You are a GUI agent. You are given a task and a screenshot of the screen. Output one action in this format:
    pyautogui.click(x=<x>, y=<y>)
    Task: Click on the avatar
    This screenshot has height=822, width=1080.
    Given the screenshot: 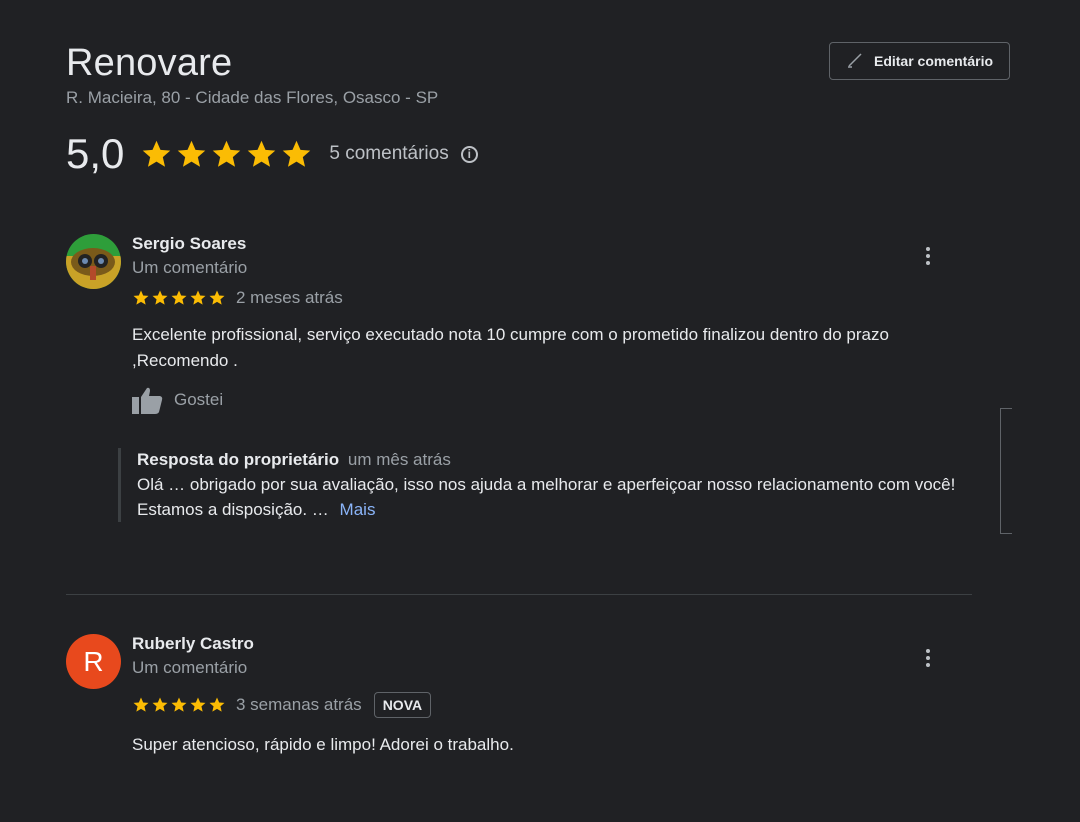 What is the action you would take?
    pyautogui.click(x=93, y=261)
    